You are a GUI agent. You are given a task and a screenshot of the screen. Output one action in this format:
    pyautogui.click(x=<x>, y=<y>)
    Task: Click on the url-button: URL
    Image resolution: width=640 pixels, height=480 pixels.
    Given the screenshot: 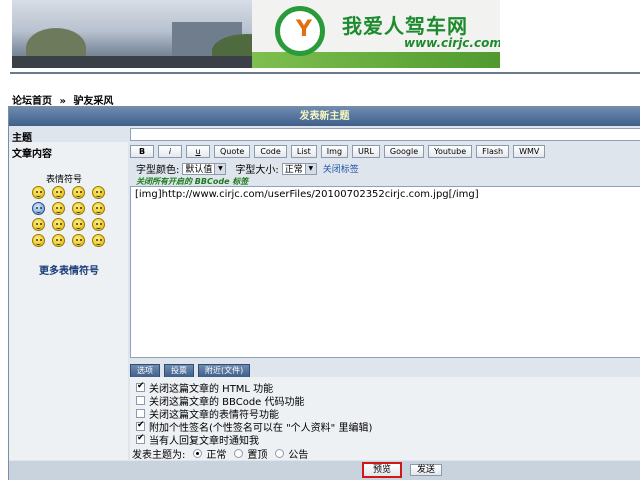 What is the action you would take?
    pyautogui.click(x=366, y=151)
    